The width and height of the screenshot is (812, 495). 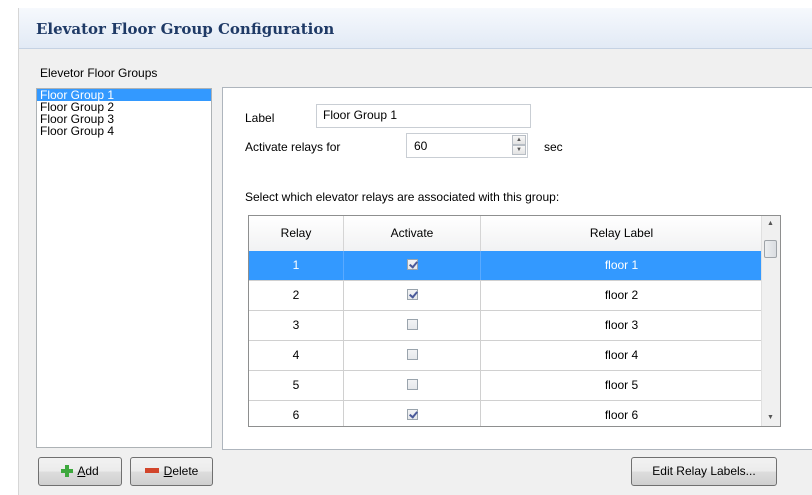 I want to click on table-row: 5 floor 5, so click(x=506, y=386).